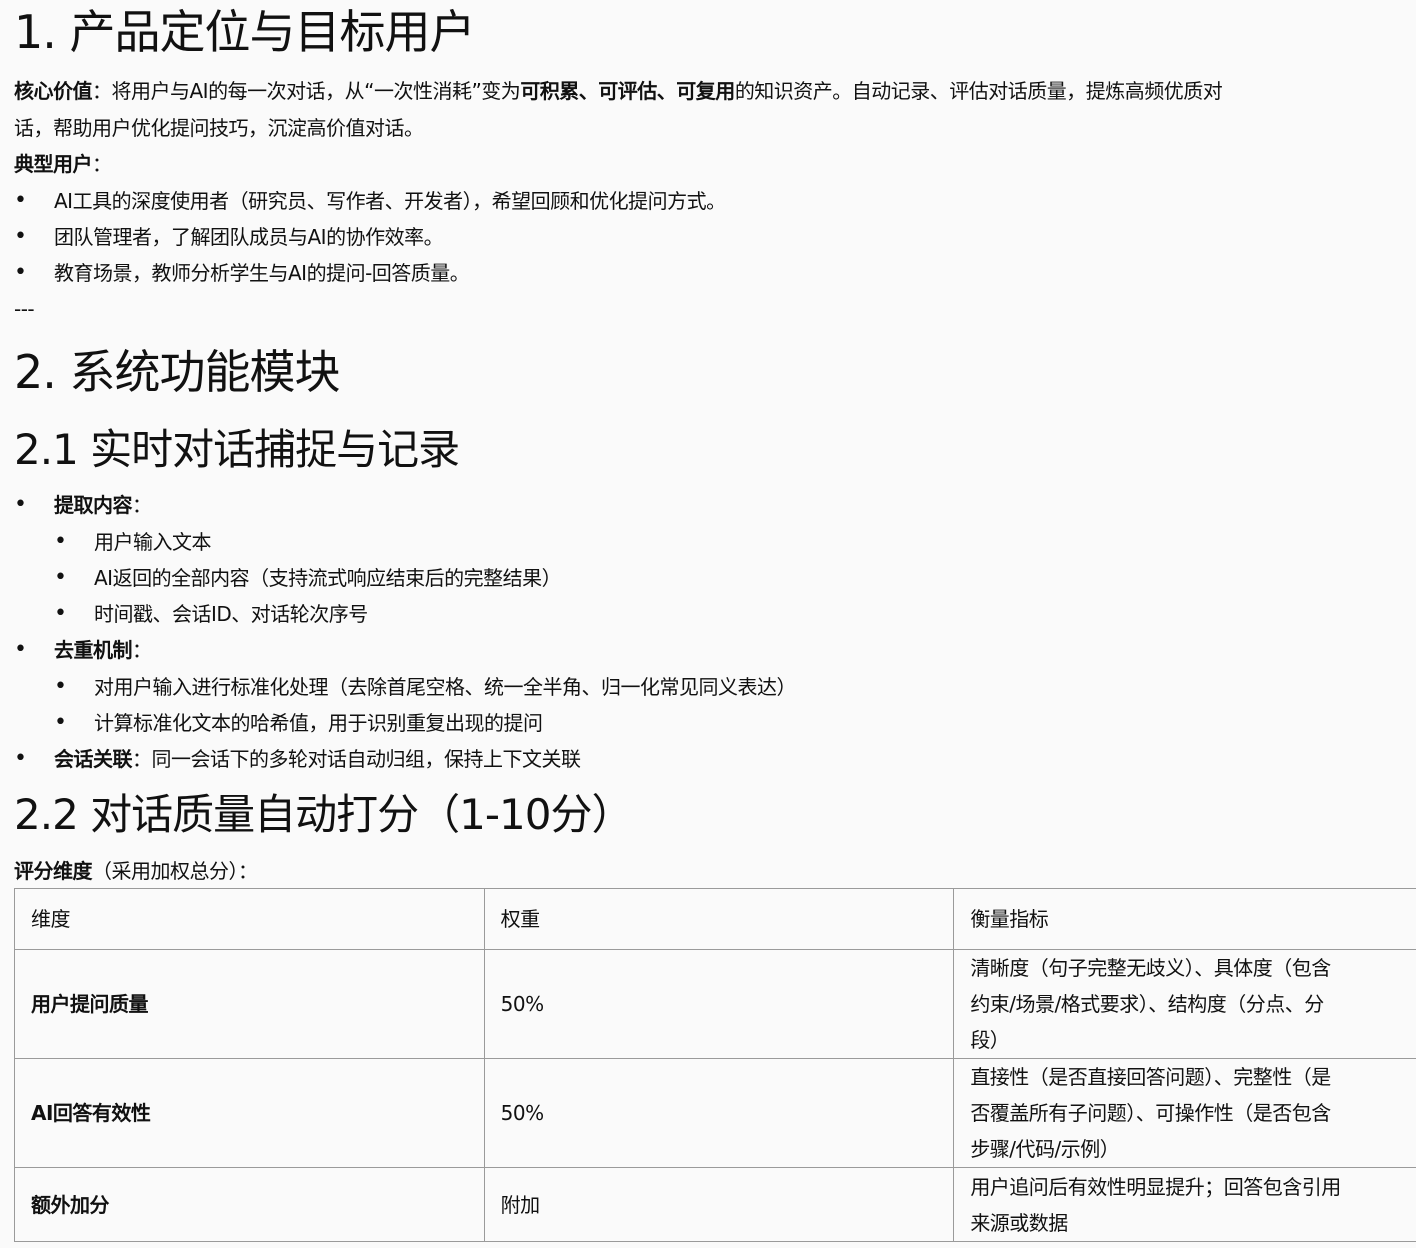 This screenshot has width=1416, height=1248. Describe the element at coordinates (249, 1113) in the screenshot. I see `dimension-cell: AI回答有效性` at that location.